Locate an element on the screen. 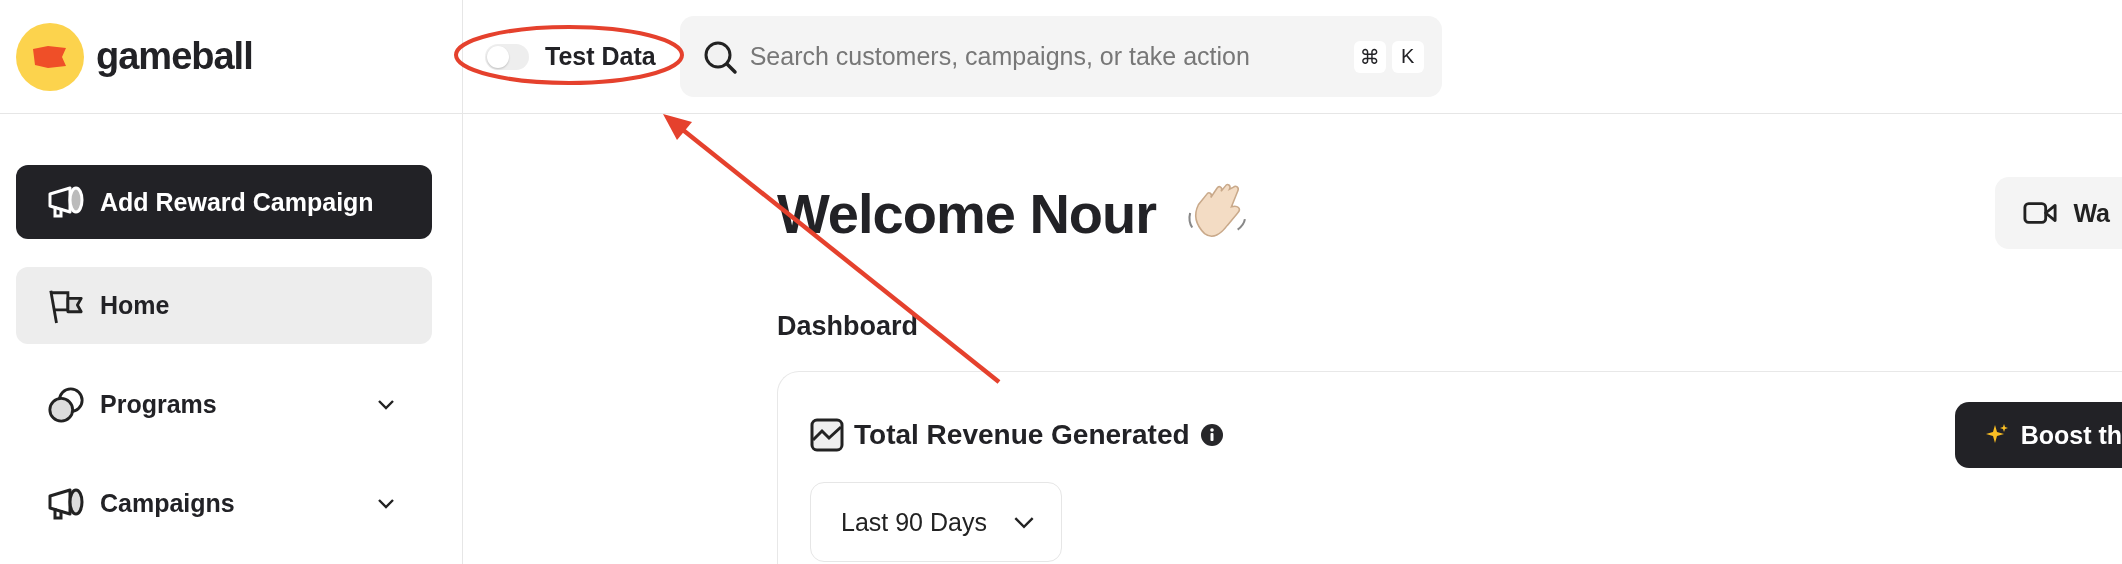 Image resolution: width=2122 pixels, height=564 pixels. boost-button: Boost th is located at coordinates (2038, 435).